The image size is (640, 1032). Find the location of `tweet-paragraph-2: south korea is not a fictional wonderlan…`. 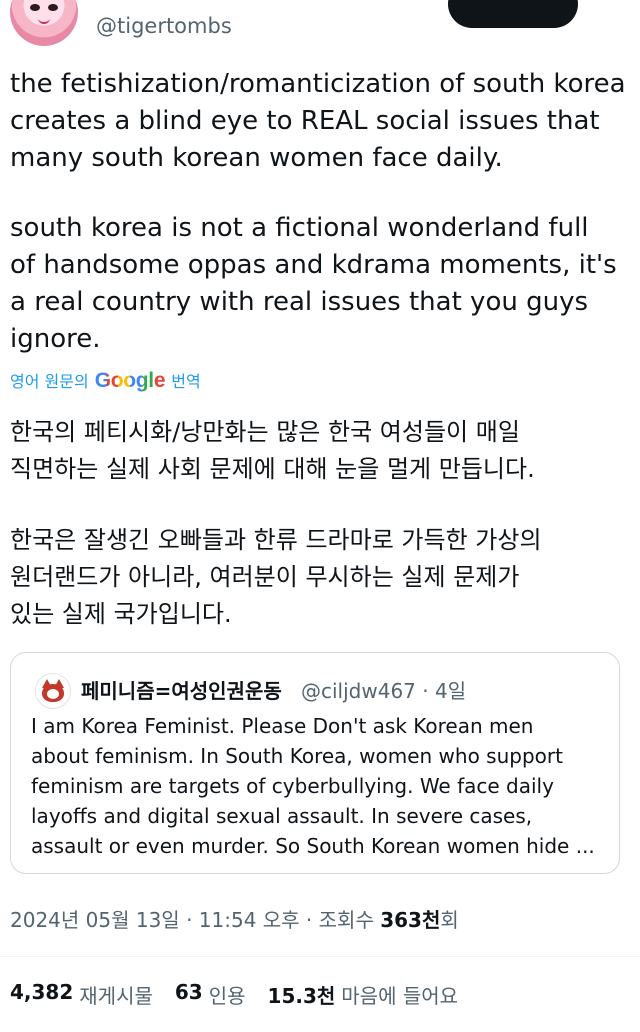

tweet-paragraph-2: south korea is not a fictional wonderlan… is located at coordinates (317, 284).